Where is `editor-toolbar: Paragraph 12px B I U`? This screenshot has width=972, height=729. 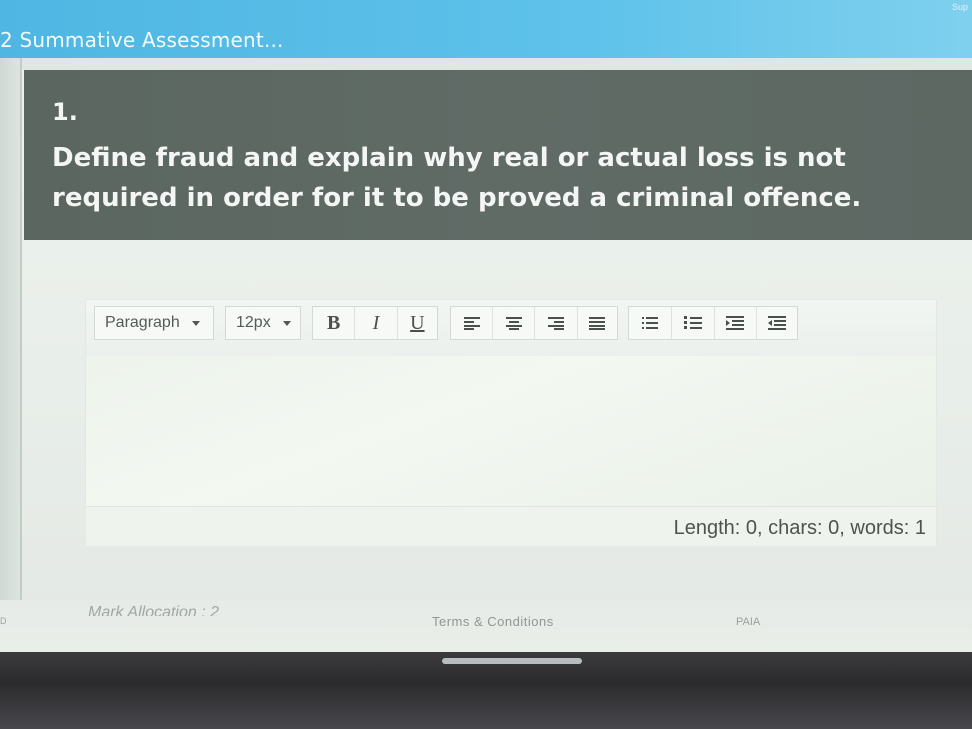
editor-toolbar: Paragraph 12px B I U is located at coordinates (511, 328).